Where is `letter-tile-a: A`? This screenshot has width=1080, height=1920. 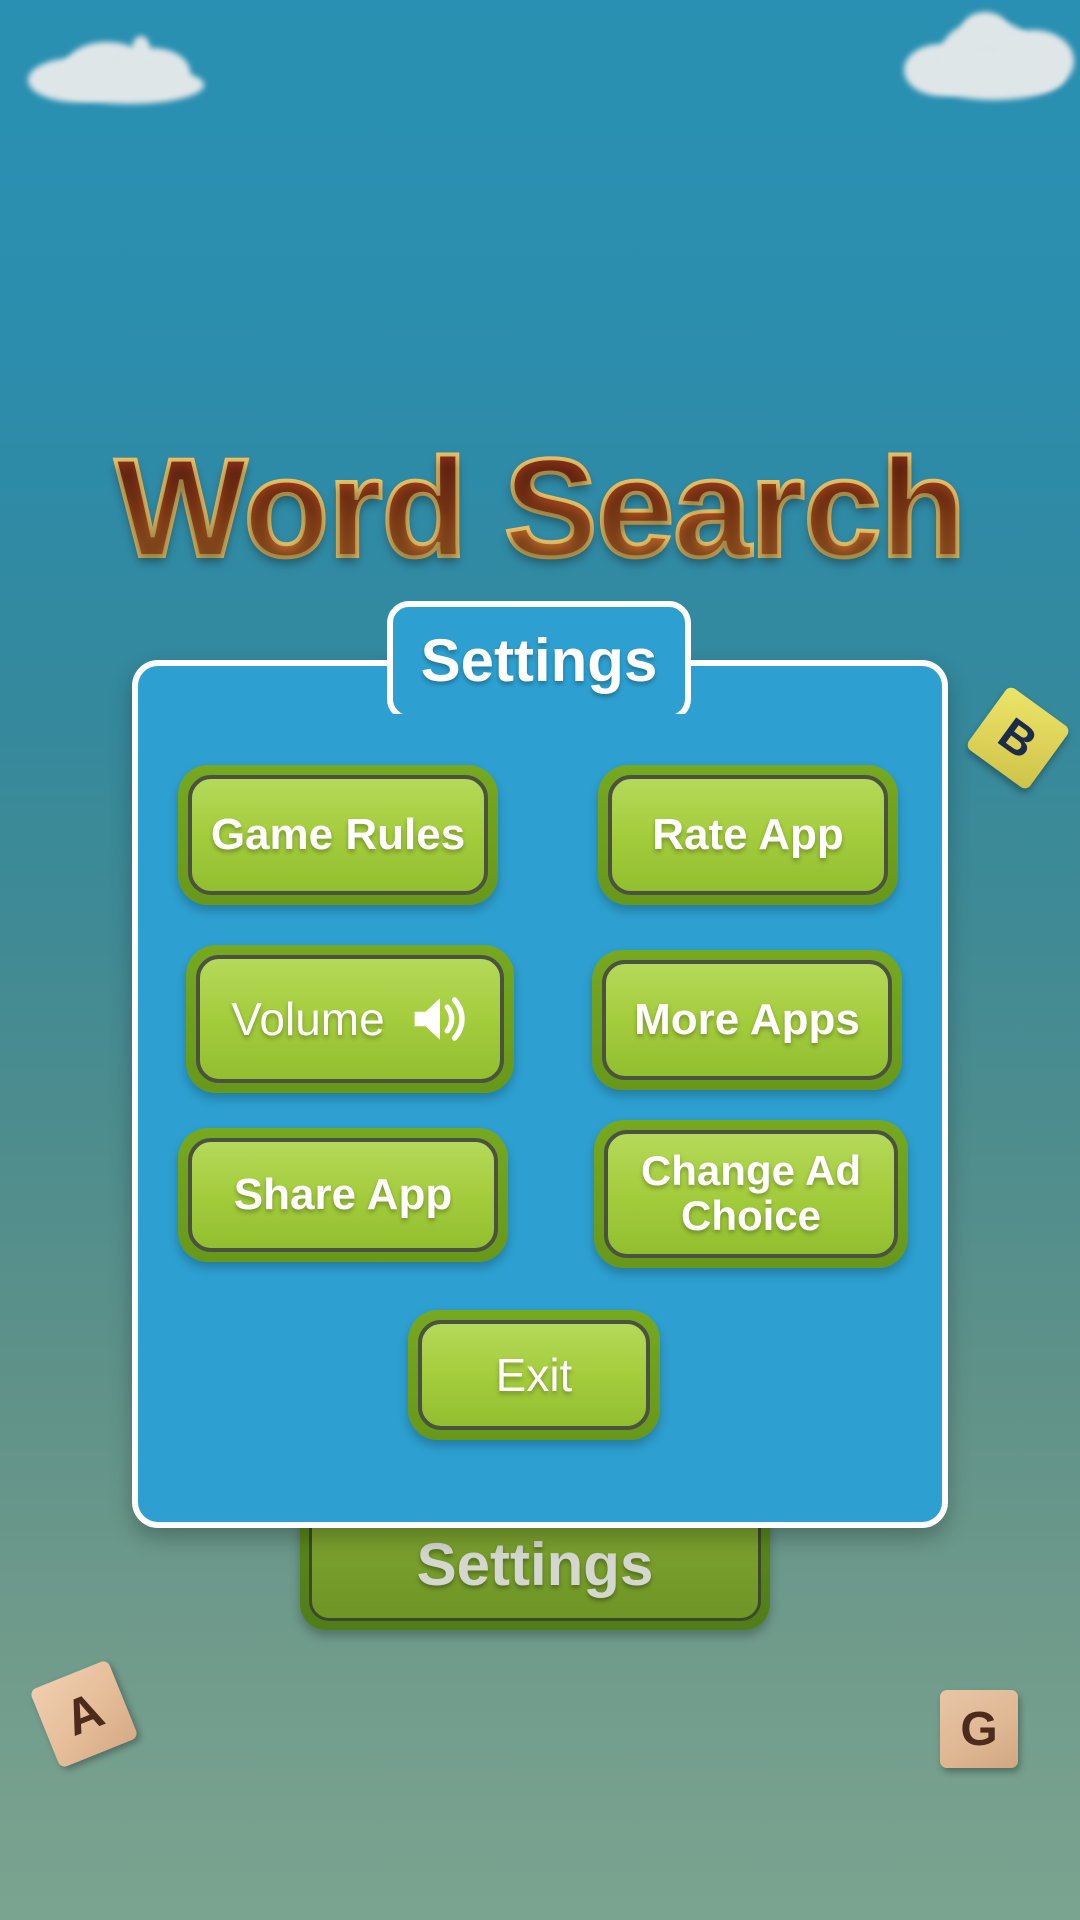 letter-tile-a: A is located at coordinates (84, 1714).